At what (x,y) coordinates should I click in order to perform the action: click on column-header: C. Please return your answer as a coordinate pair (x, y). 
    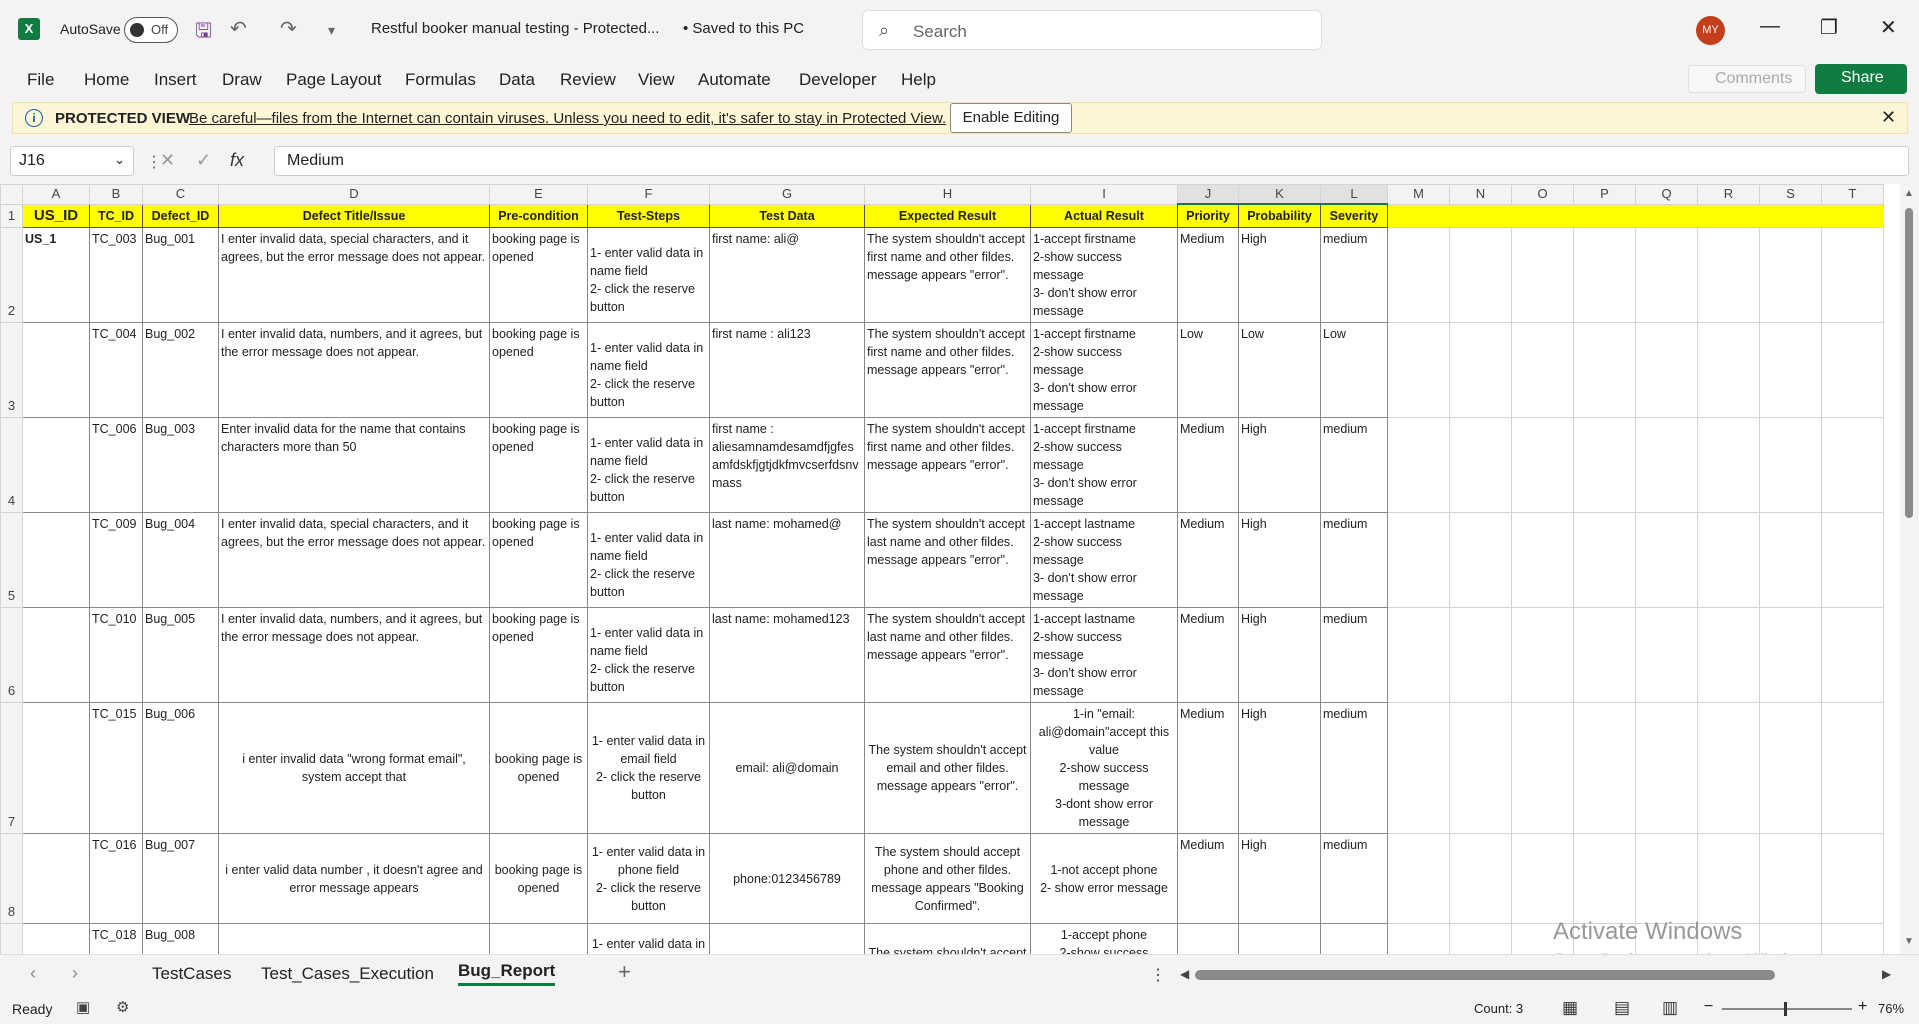
    Looking at the image, I should click on (180, 194).